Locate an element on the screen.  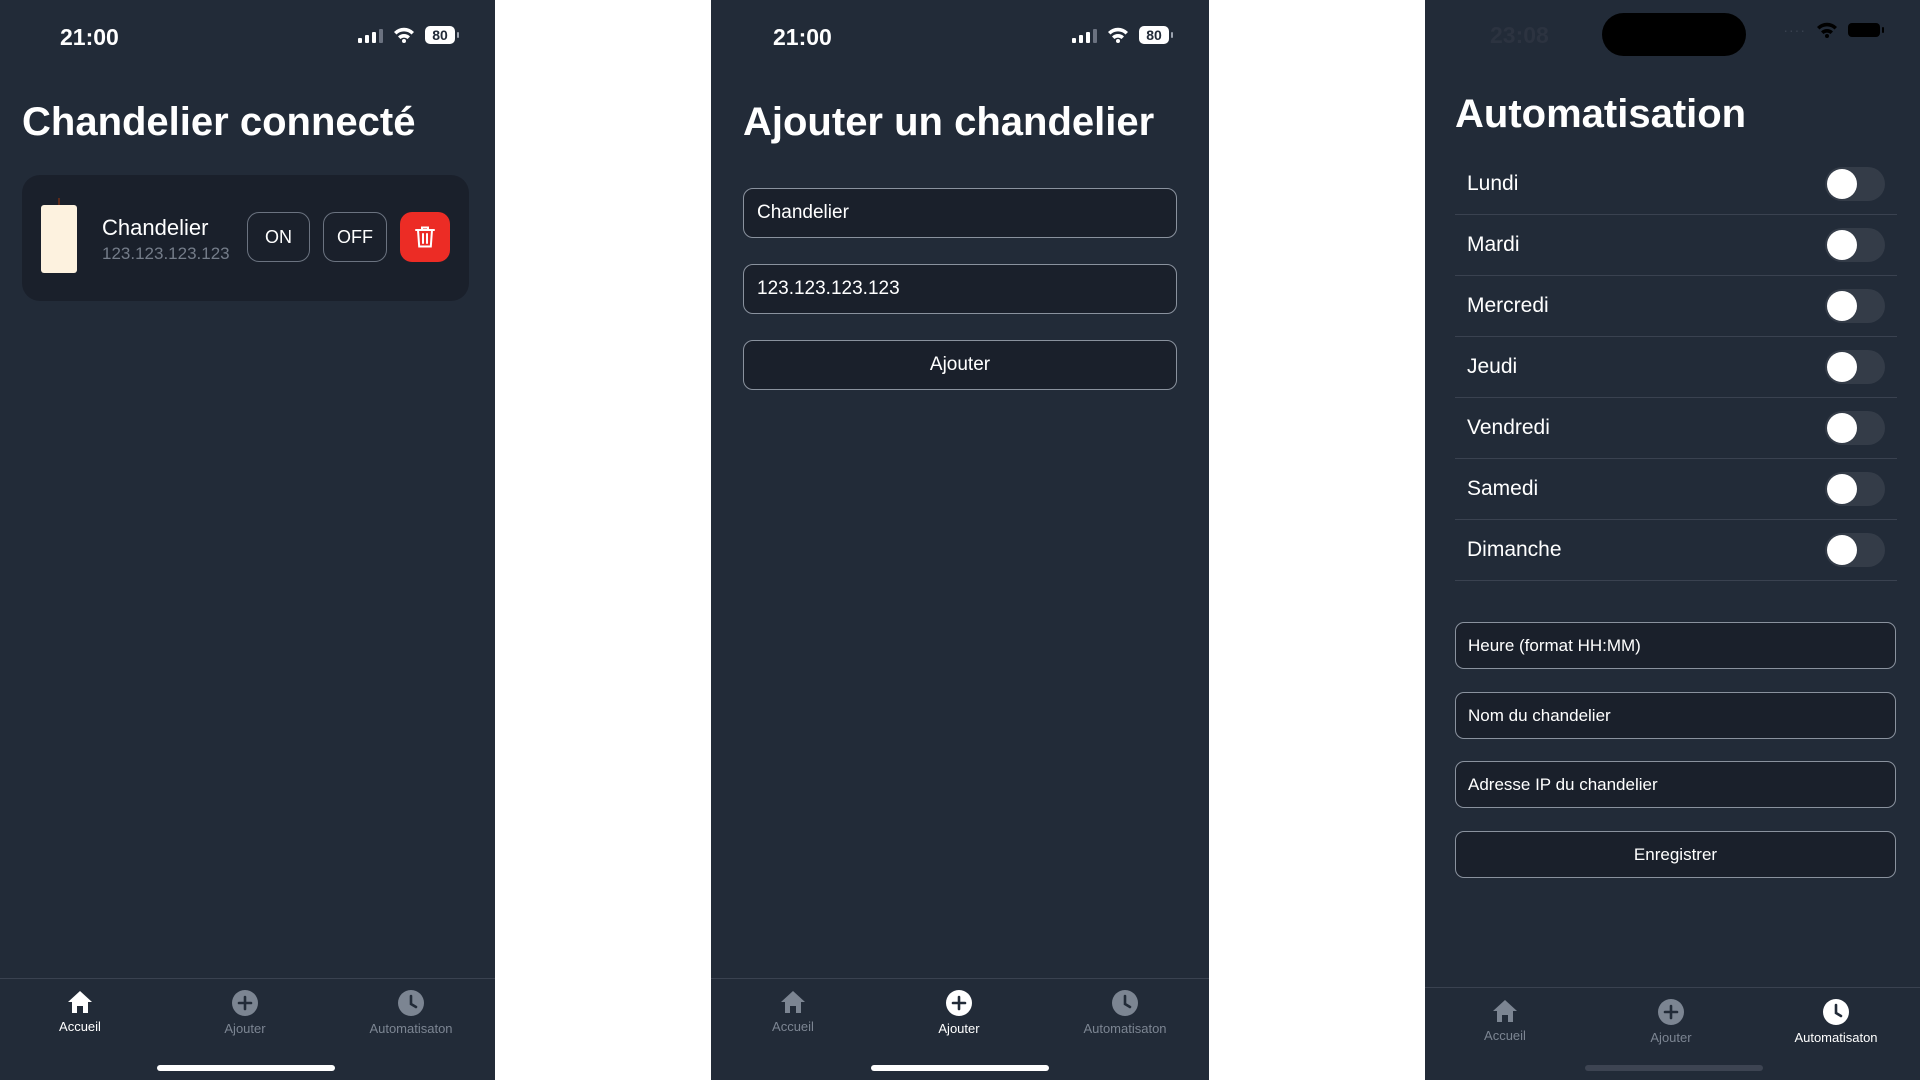
status-bar: 23:08 ···· is located at coordinates (1672, 35).